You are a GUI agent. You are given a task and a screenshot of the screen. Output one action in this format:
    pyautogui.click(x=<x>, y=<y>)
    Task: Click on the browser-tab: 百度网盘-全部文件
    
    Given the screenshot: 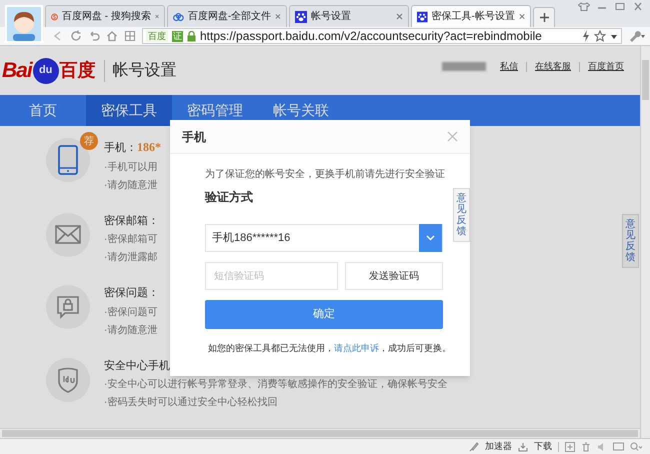 What is the action you would take?
    pyautogui.click(x=227, y=16)
    